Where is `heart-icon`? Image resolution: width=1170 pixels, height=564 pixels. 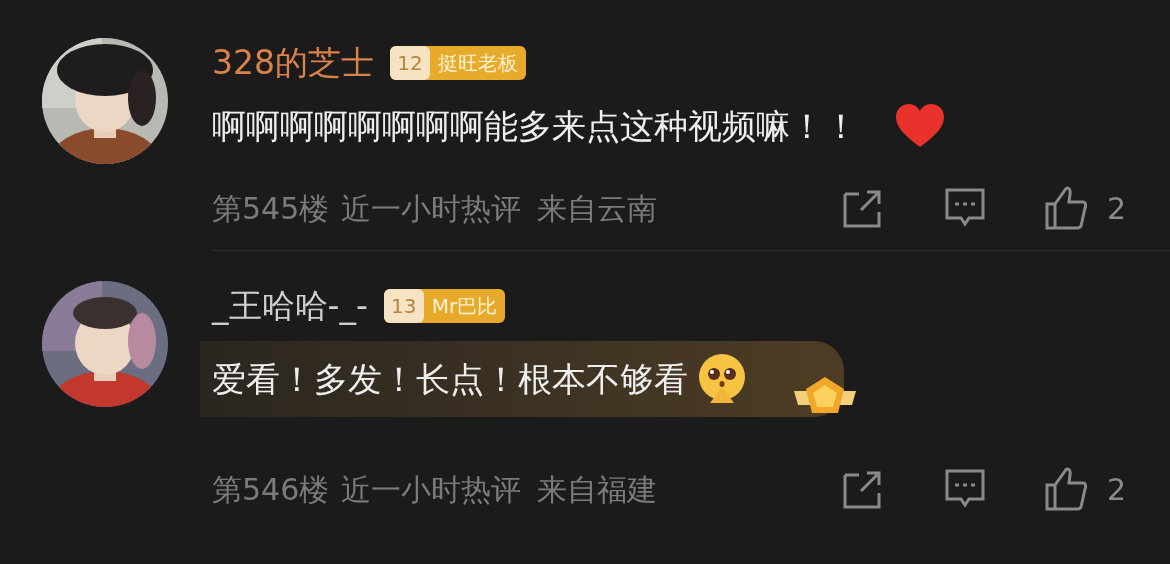
heart-icon is located at coordinates (920, 126).